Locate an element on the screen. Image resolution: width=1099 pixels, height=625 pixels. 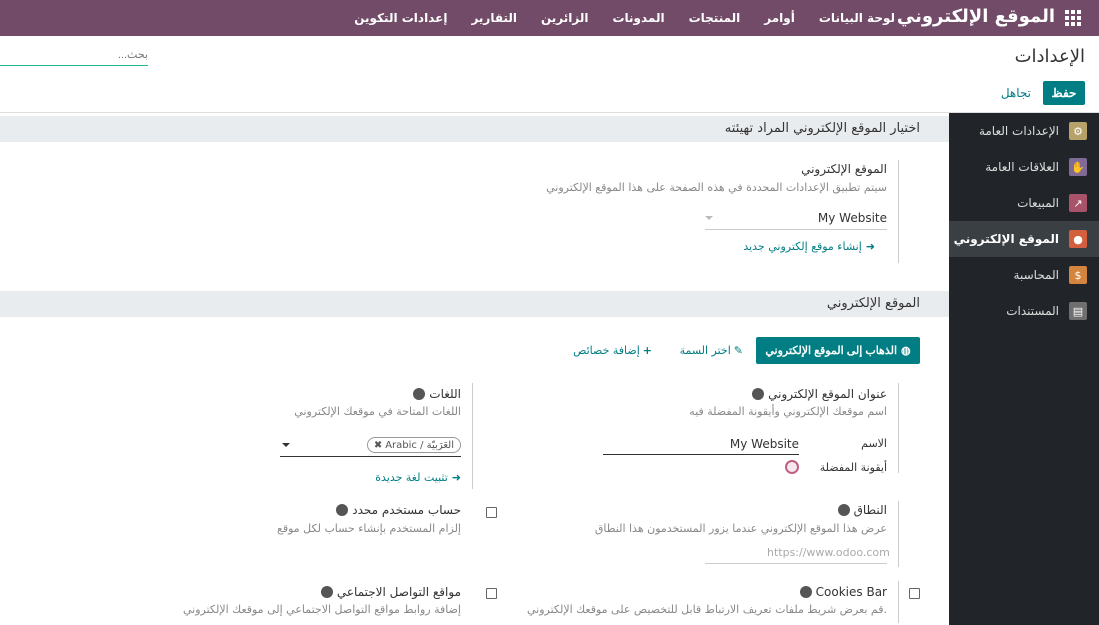
menu-visitors: الزائرين is located at coordinates (564, 18).